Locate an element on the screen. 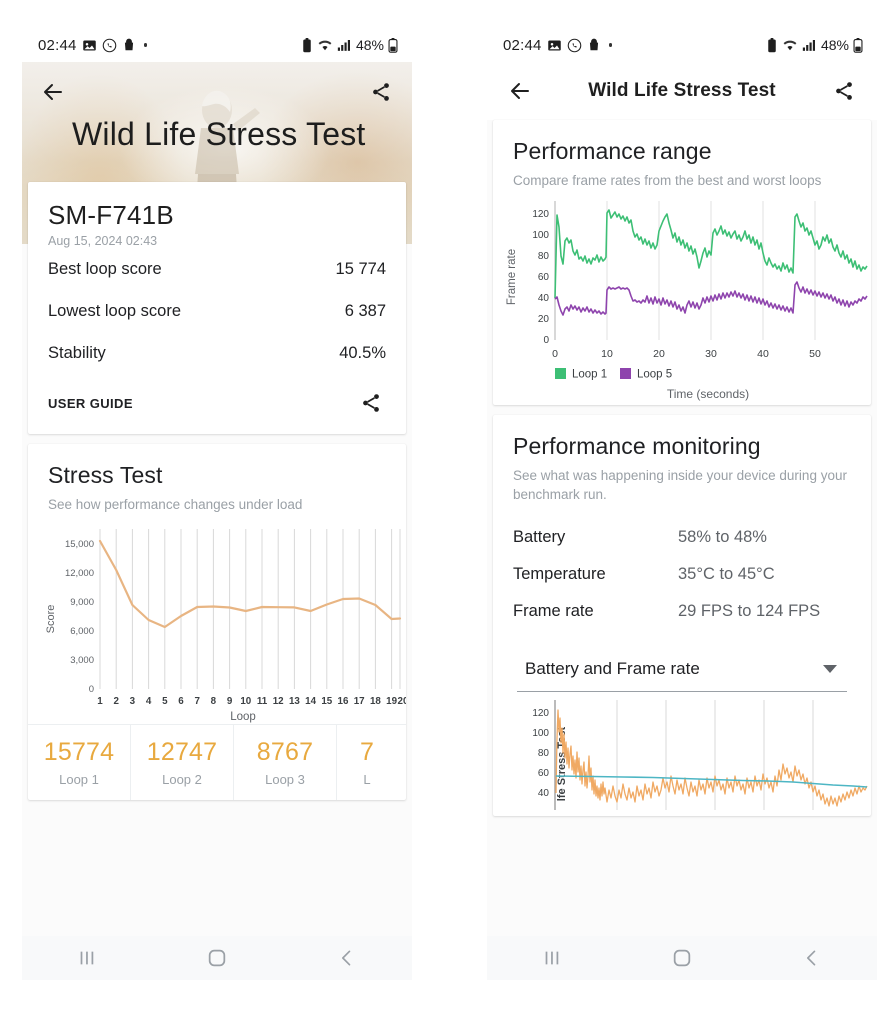 This screenshot has height=1014, width=882. loop-cell: 7 L is located at coordinates (367, 762).